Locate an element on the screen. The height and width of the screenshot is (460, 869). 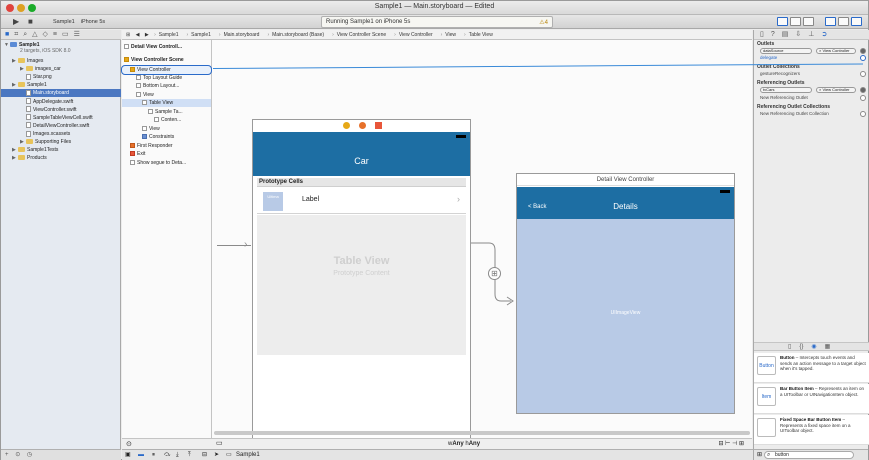
object-library-icon: ◉ is located at coordinates (813, 346).